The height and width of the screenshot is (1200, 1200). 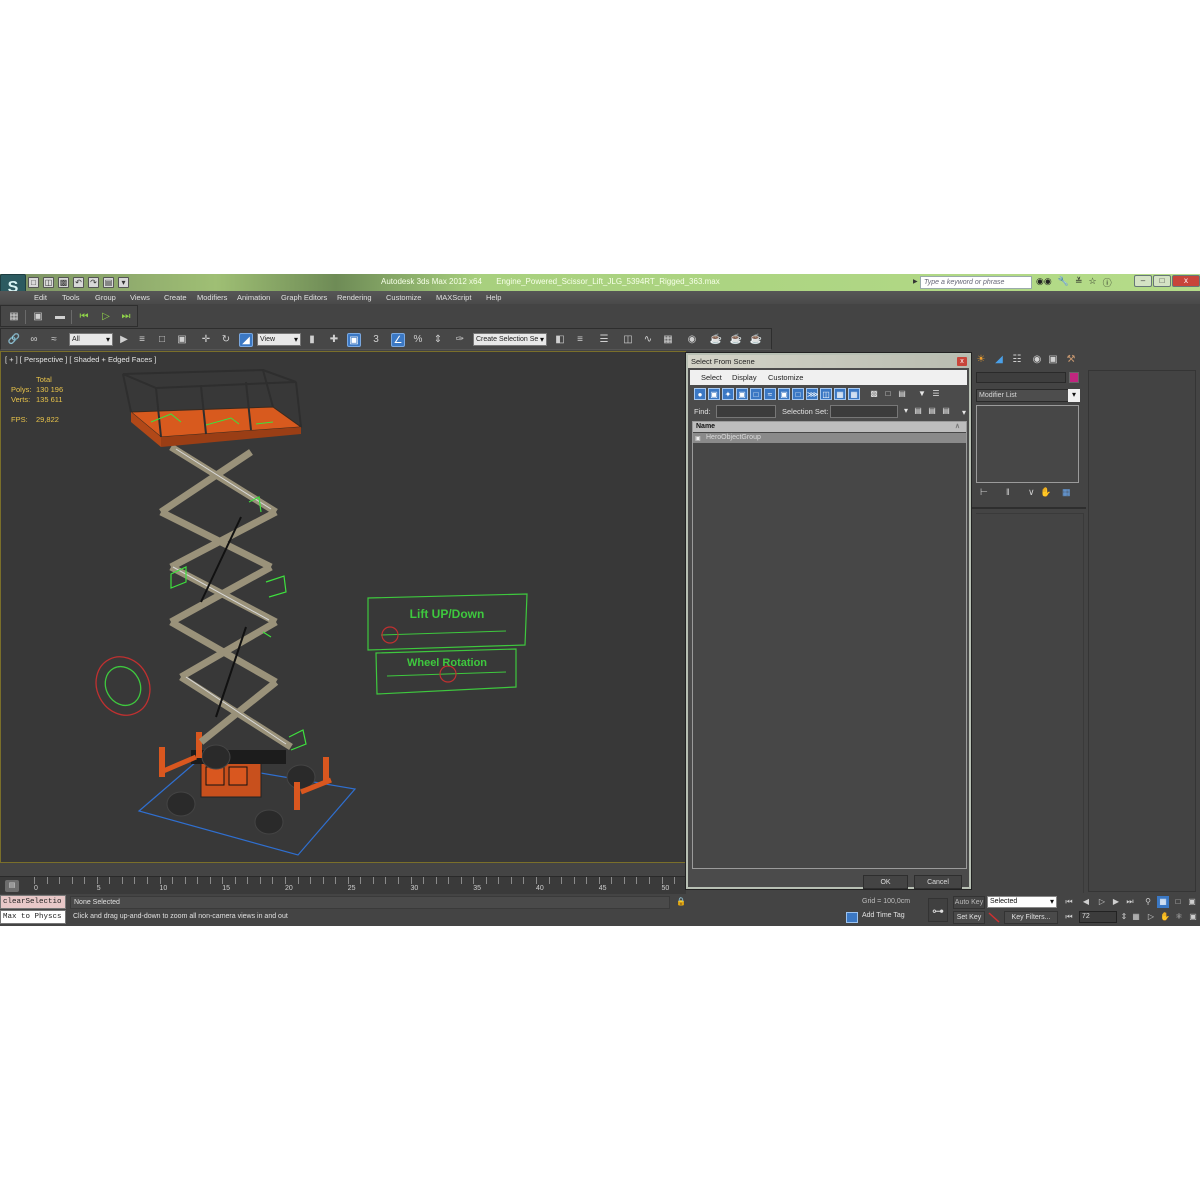 I want to click on ok-button: OK, so click(x=885, y=882).